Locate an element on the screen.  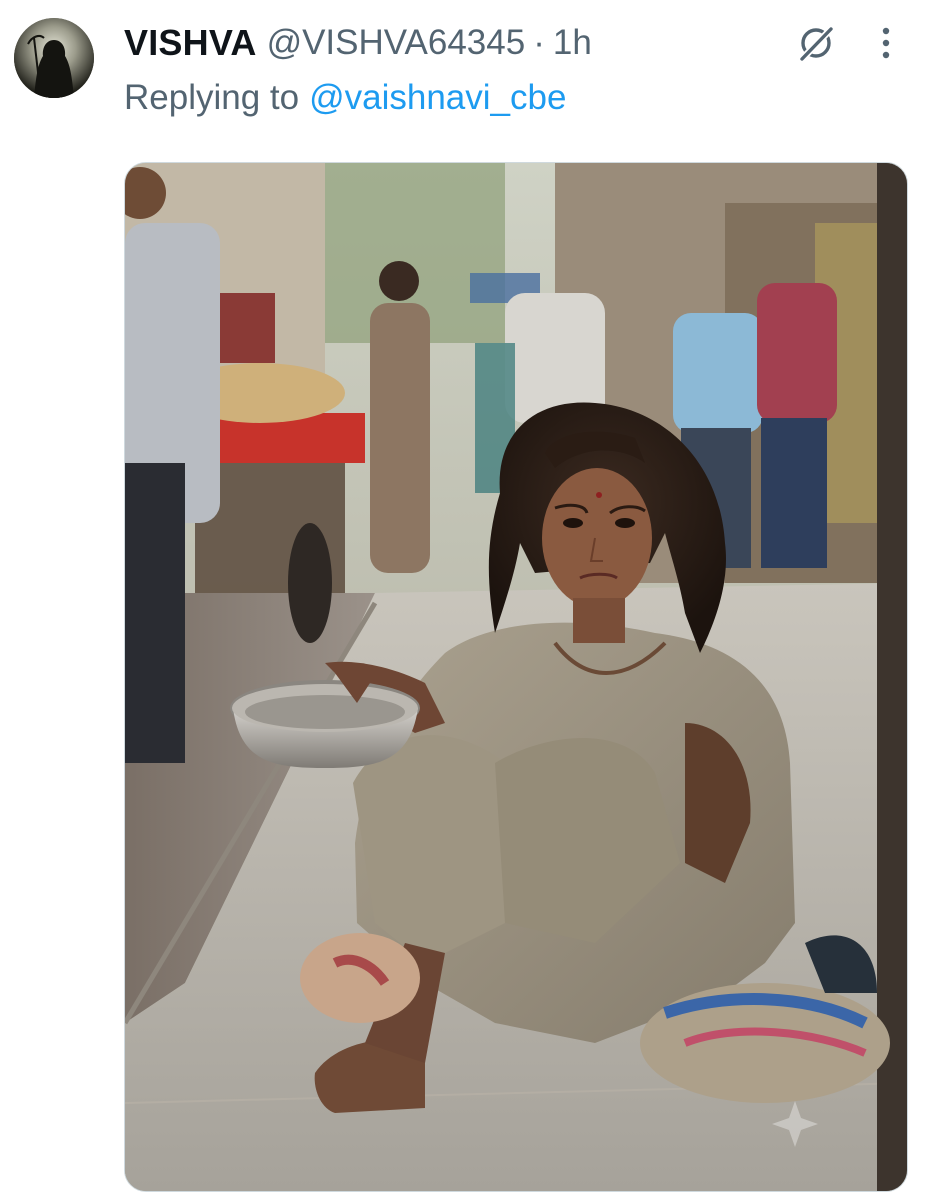
more-options-button is located at coordinates (886, 43).